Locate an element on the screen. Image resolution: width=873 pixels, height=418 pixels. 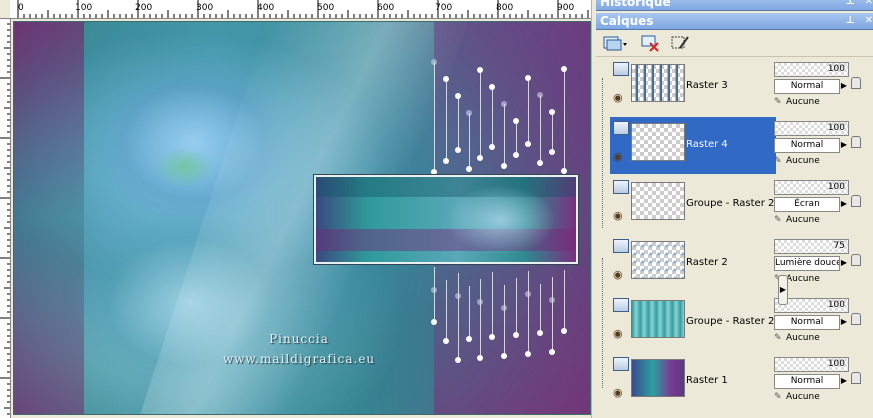
historique-panel-title: Historique ⊥ ✕ is located at coordinates (734, 5).